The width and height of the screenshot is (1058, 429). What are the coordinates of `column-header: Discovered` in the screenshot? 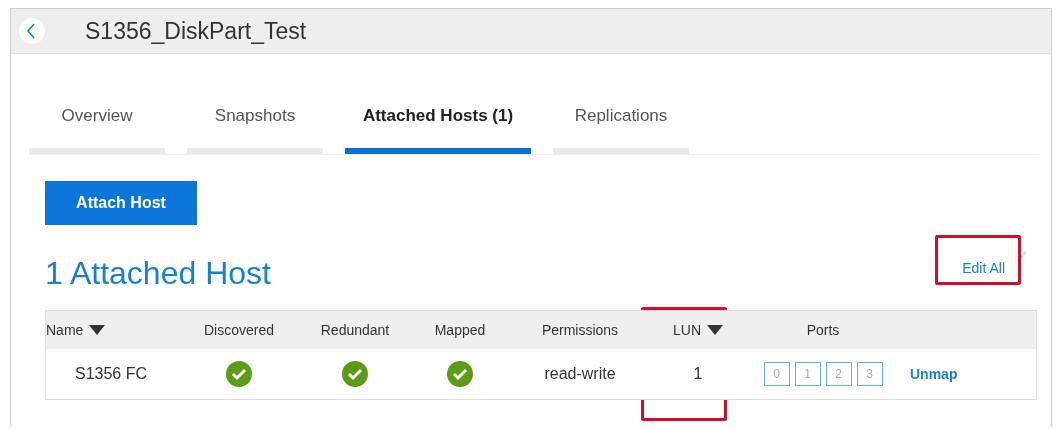 It's located at (239, 330).